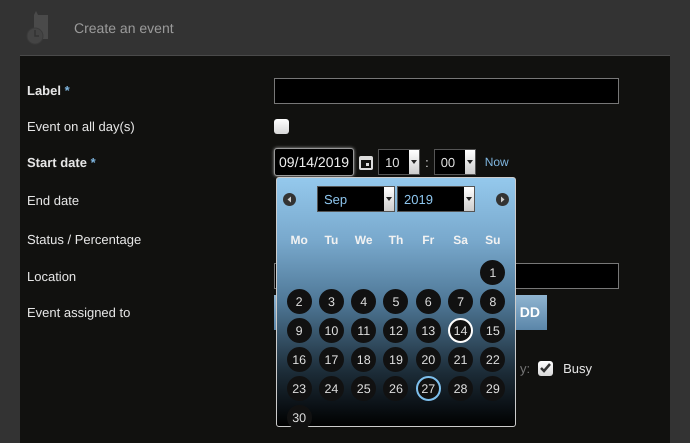  I want to click on calendar-day: 14, so click(461, 330).